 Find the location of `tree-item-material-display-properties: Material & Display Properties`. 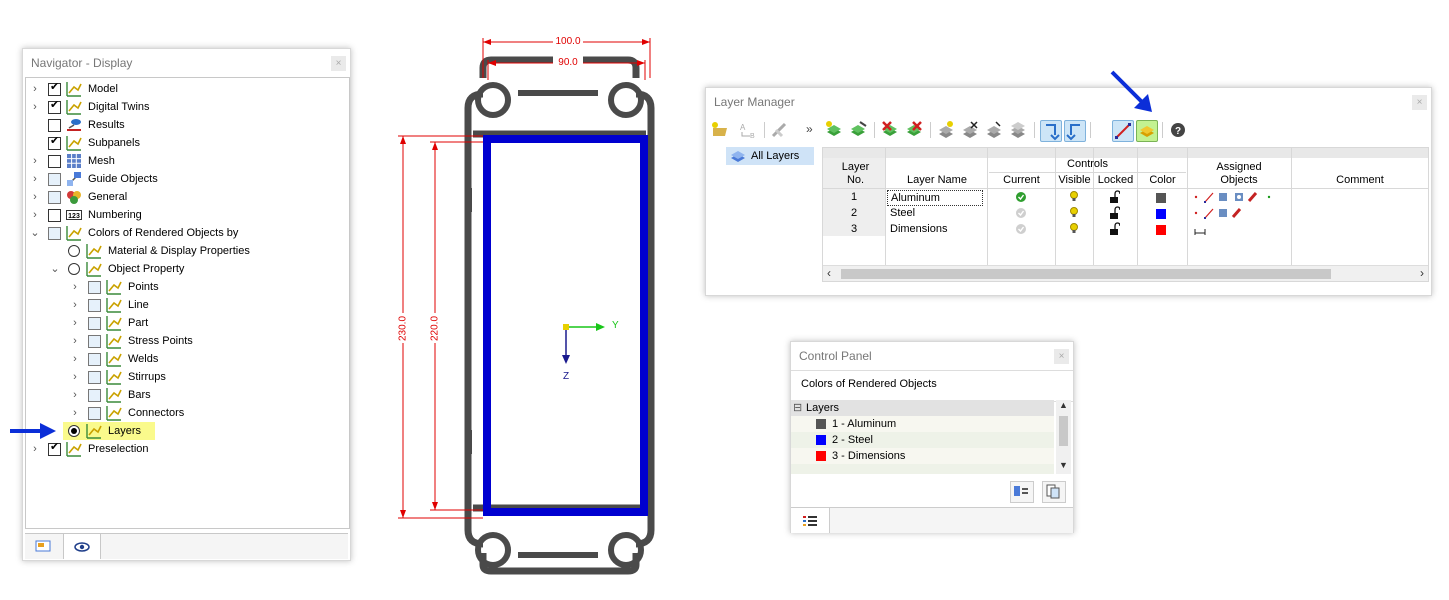

tree-item-material-display-properties: Material & Display Properties is located at coordinates (186, 251).